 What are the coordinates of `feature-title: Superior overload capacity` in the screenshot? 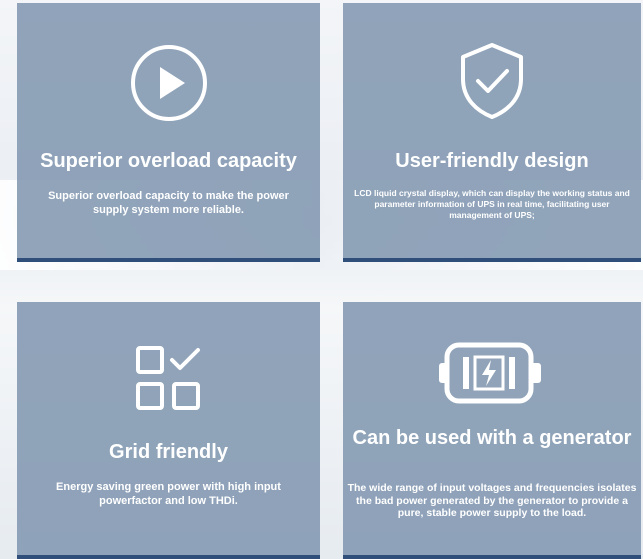 It's located at (168, 161).